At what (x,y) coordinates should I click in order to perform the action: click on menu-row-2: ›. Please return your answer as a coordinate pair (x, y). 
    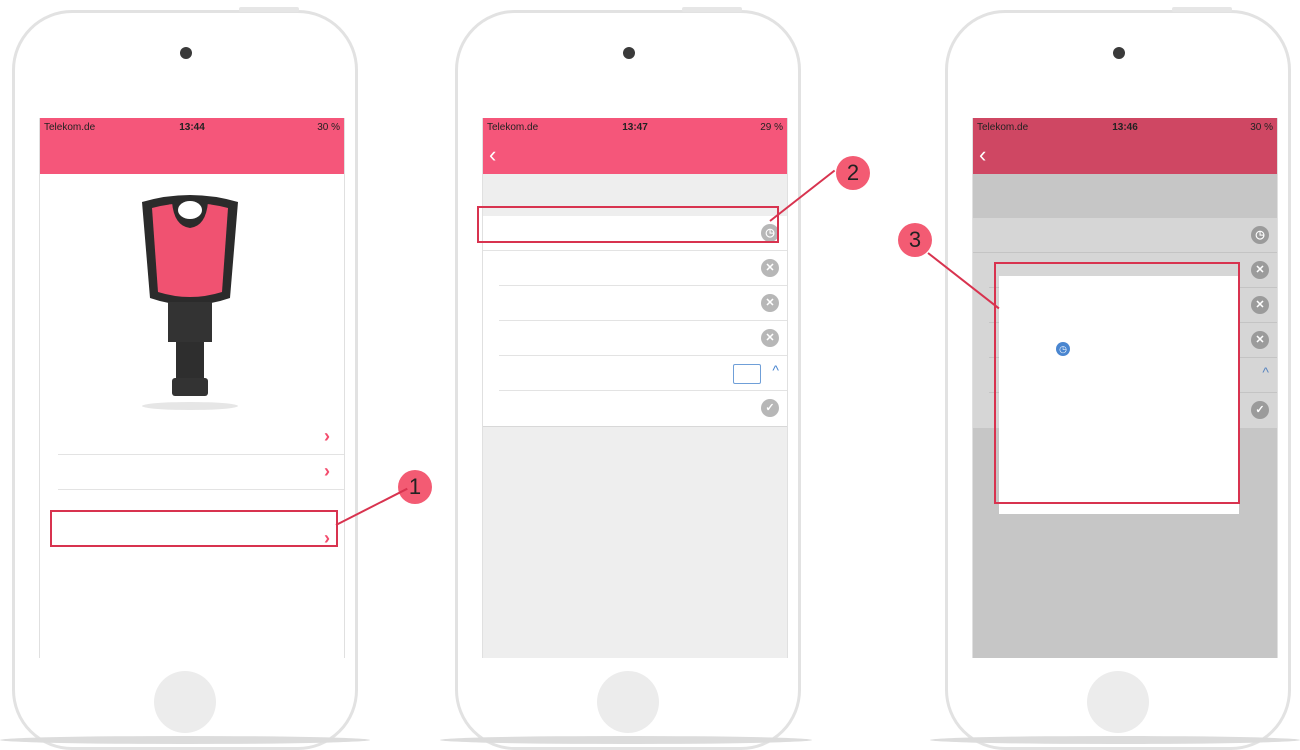
    Looking at the image, I should click on (201, 472).